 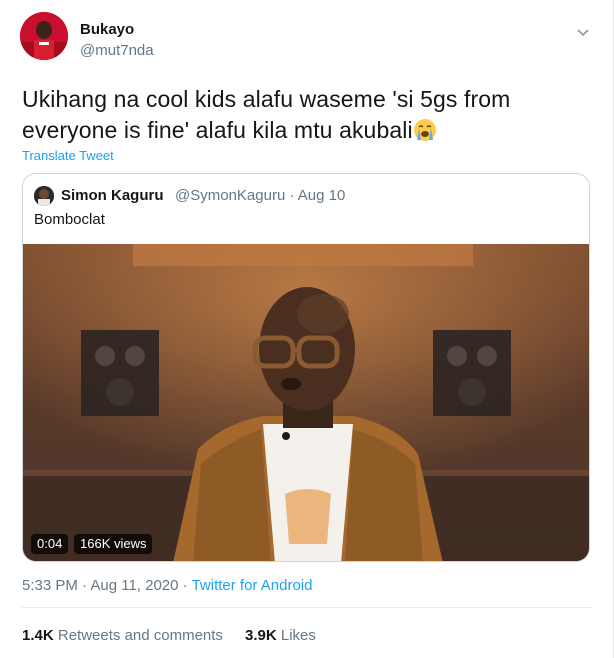 What do you see at coordinates (252, 585) in the screenshot?
I see `tweet-source-link: Twitter for Android` at bounding box center [252, 585].